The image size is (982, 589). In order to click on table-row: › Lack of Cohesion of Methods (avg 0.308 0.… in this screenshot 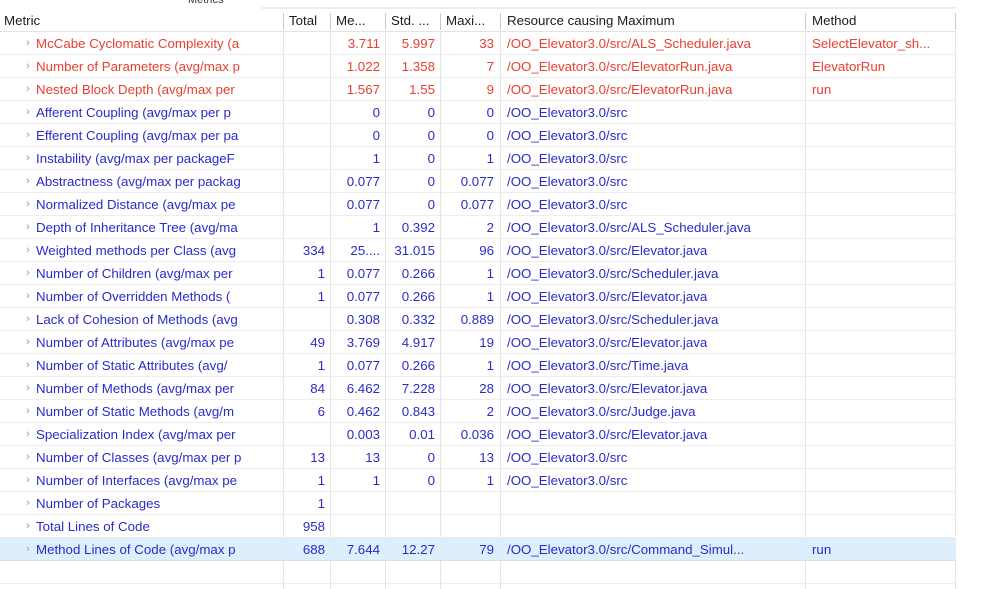, I will do `click(491, 319)`.